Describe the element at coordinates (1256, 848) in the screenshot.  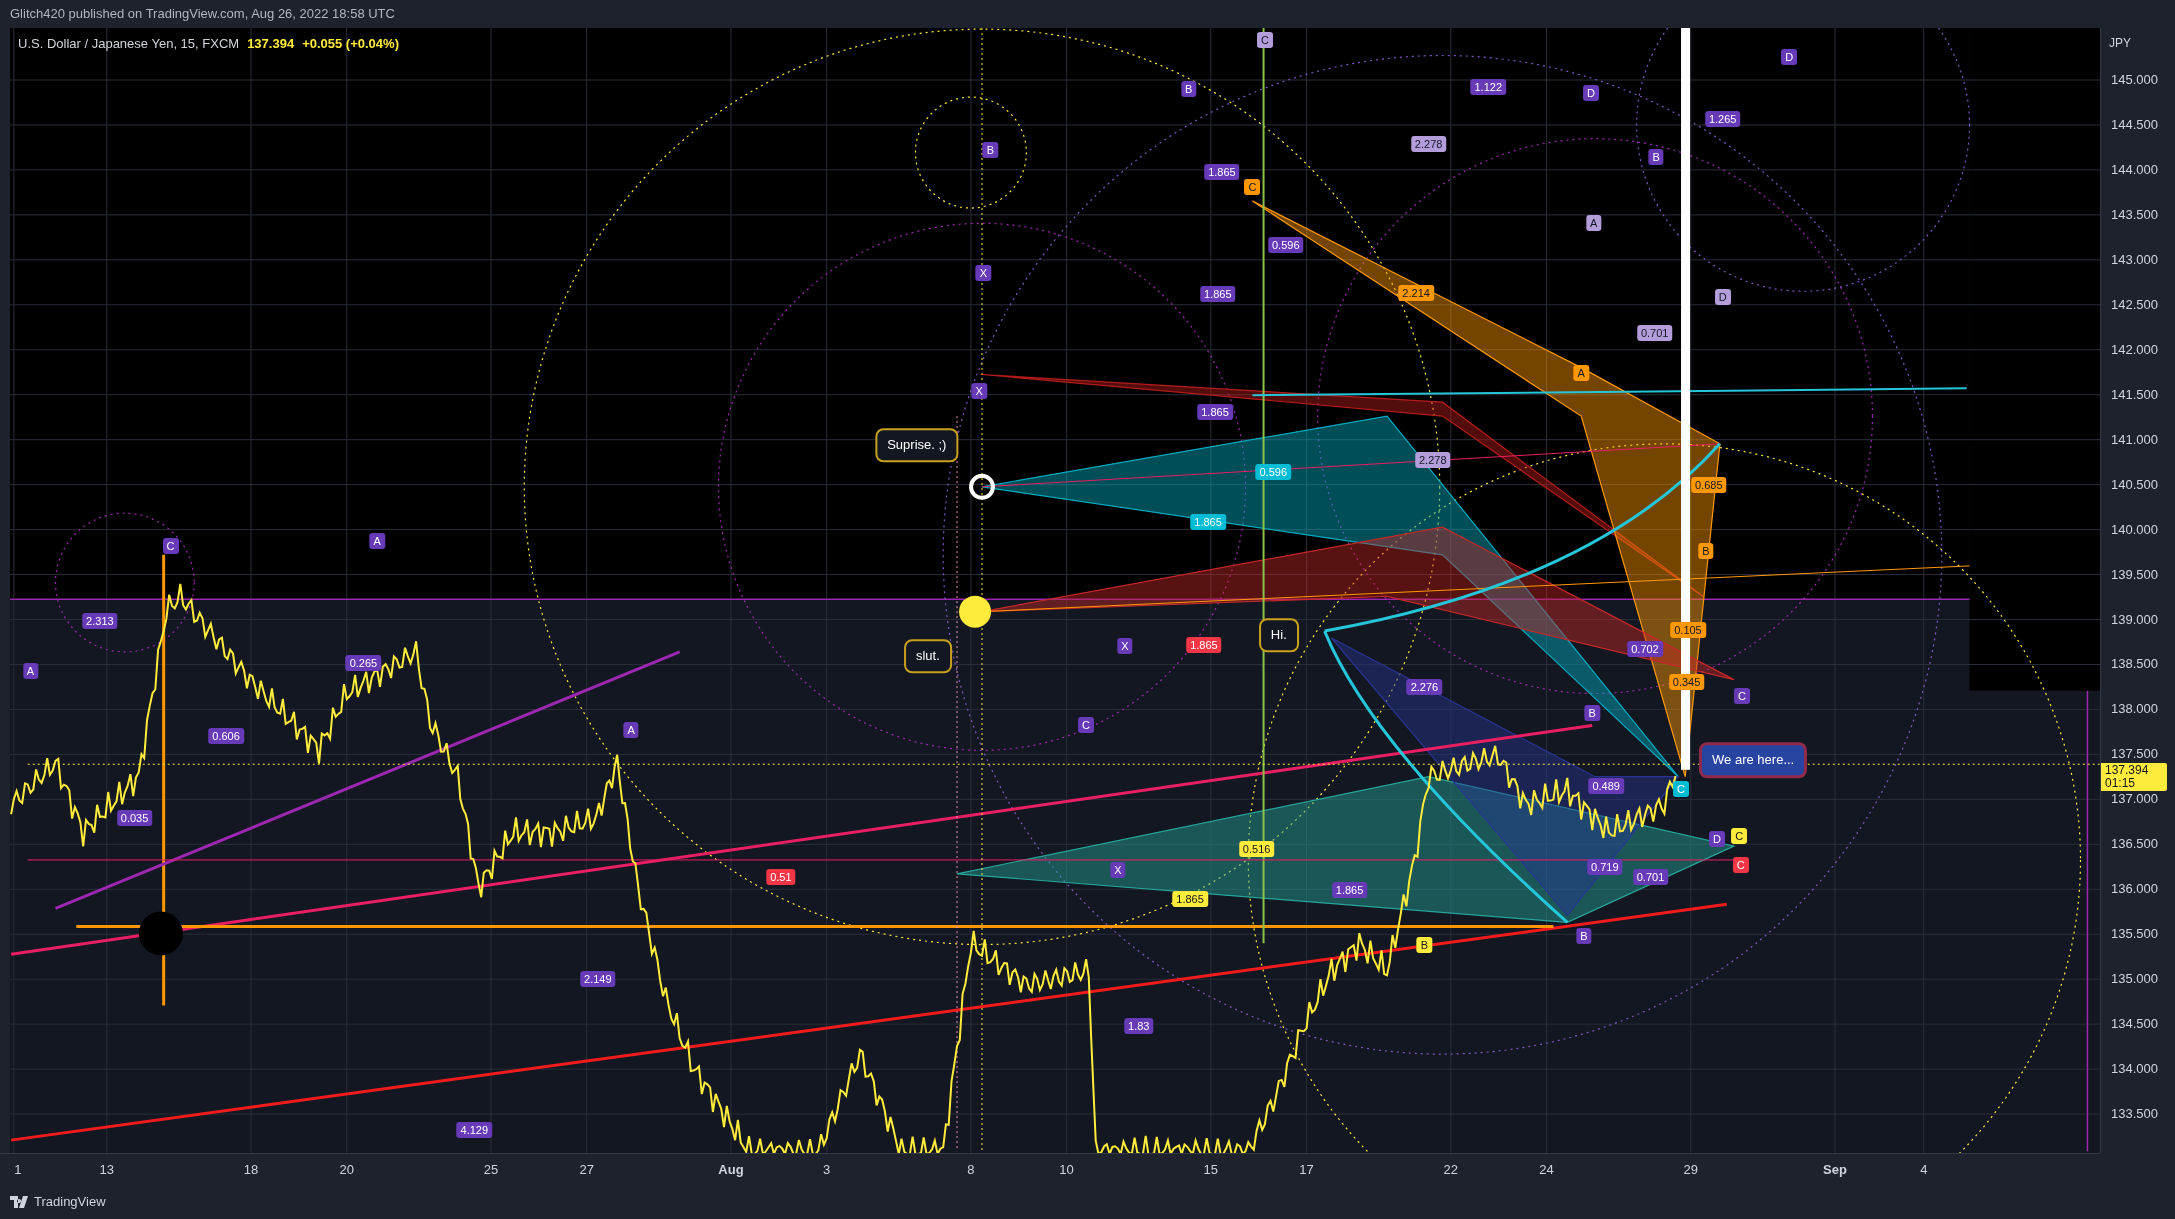
I see `pattern-point-label: 0.516` at that location.